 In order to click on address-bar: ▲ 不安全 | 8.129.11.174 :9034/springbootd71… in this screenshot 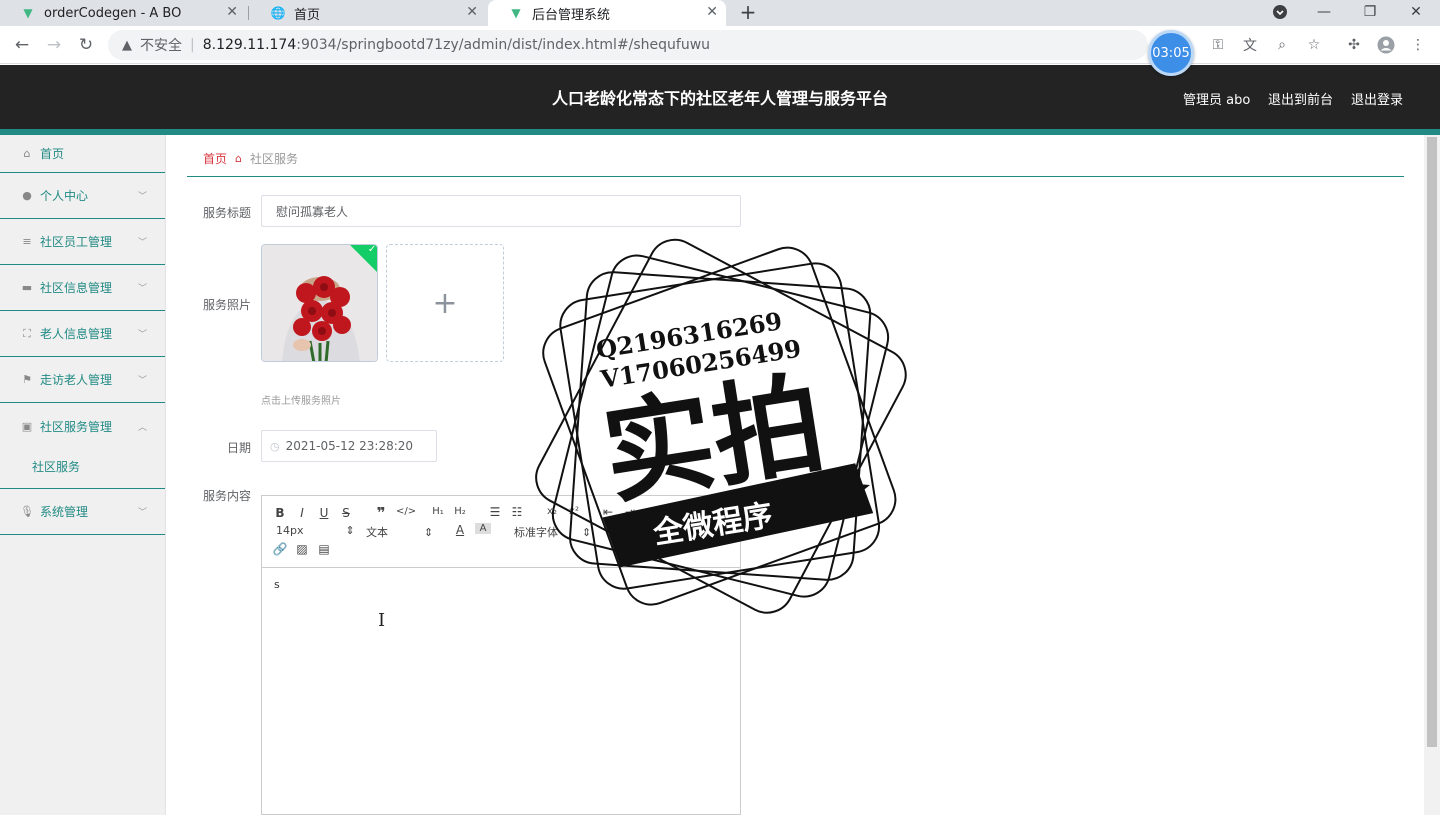, I will do `click(628, 45)`.